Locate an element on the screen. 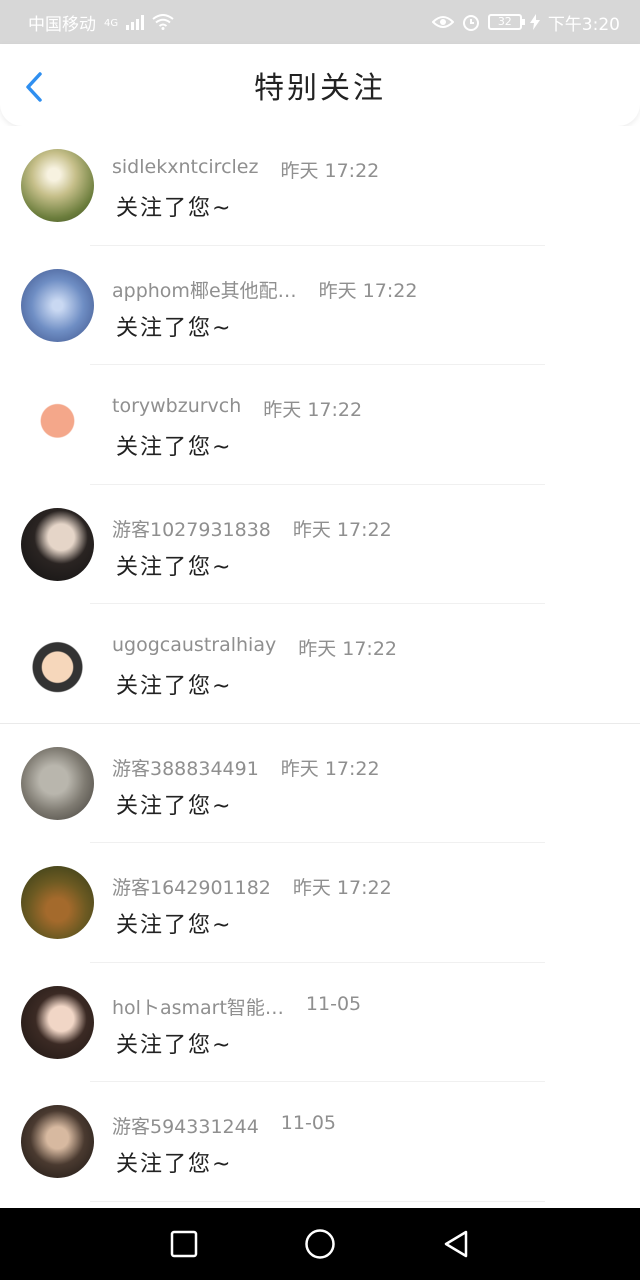 The height and width of the screenshot is (1280, 640). recent-apps-button is located at coordinates (184, 1244).